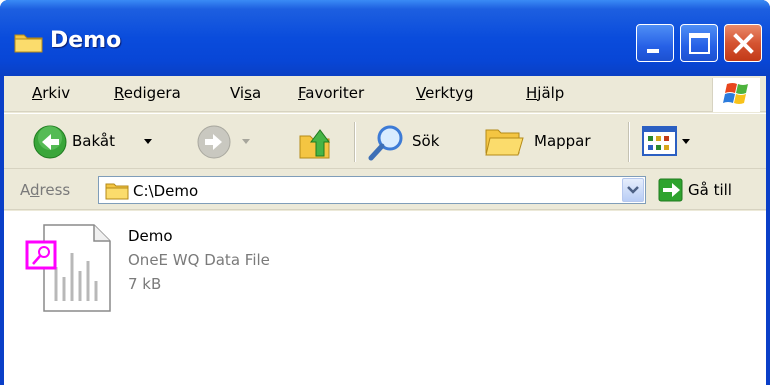 The width and height of the screenshot is (770, 385). Describe the element at coordinates (50, 142) in the screenshot. I see `back-arrow-icon` at that location.